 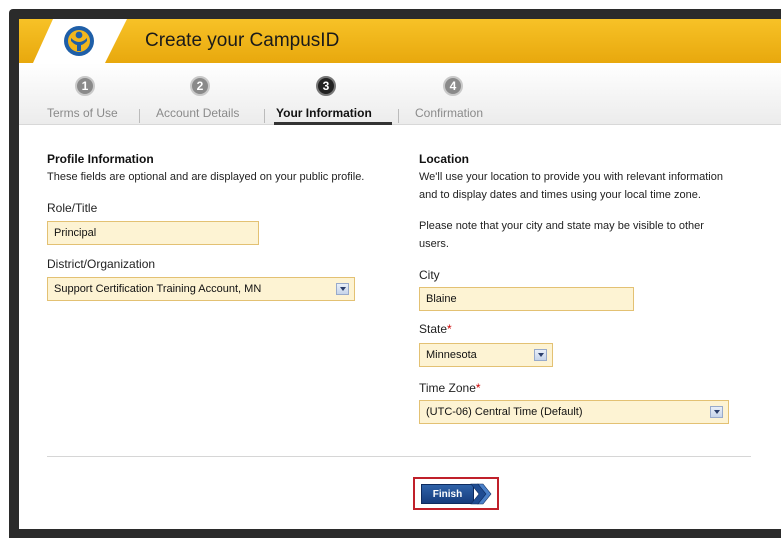 I want to click on location-note-line2: users., so click(x=434, y=244).